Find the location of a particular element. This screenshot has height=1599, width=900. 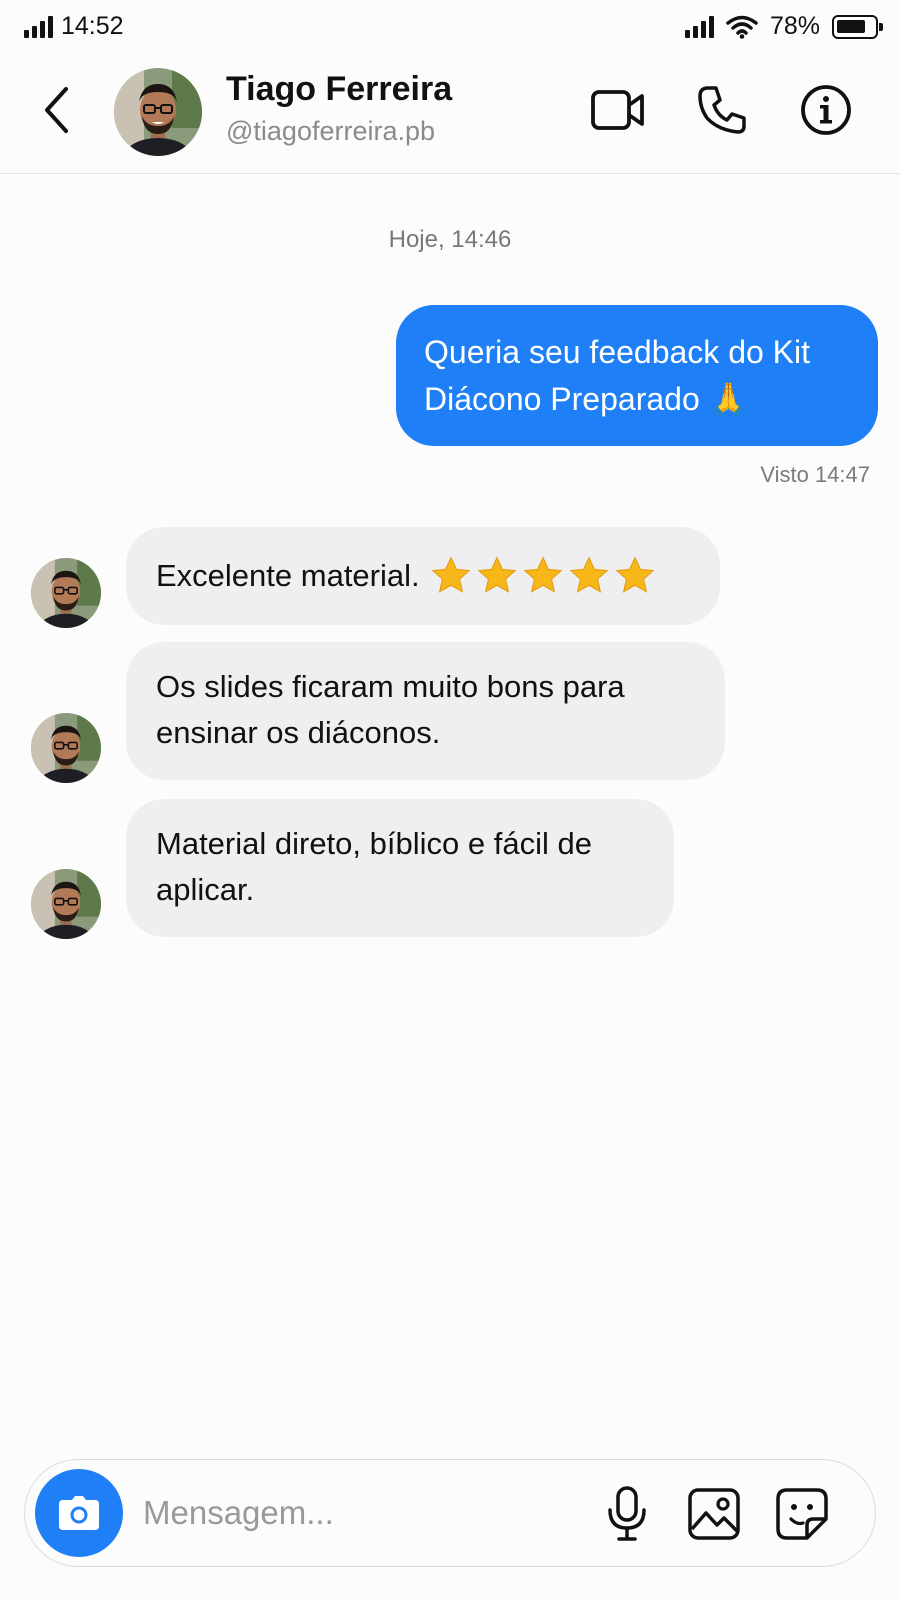

battery-icon is located at coordinates (857, 26).